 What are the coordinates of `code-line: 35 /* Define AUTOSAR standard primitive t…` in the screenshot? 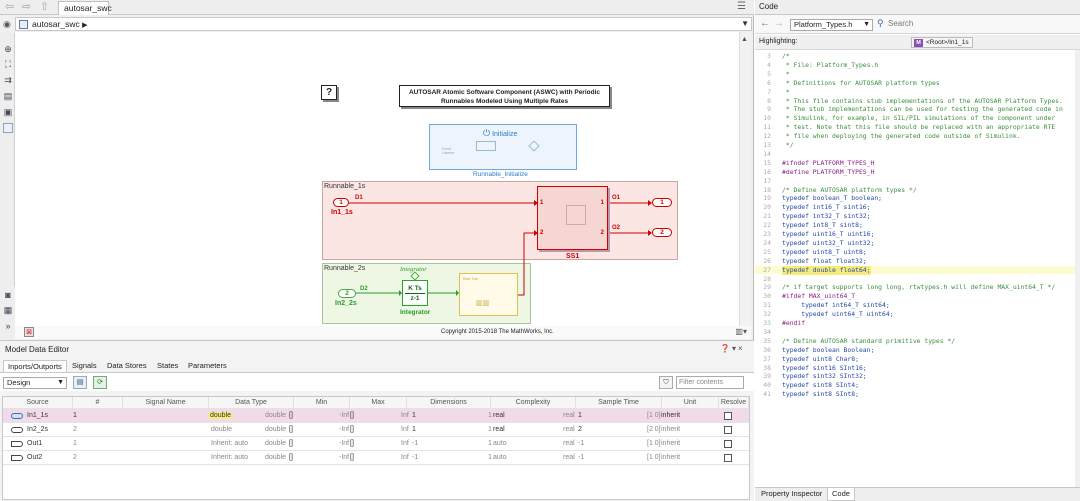 It's located at (915, 341).